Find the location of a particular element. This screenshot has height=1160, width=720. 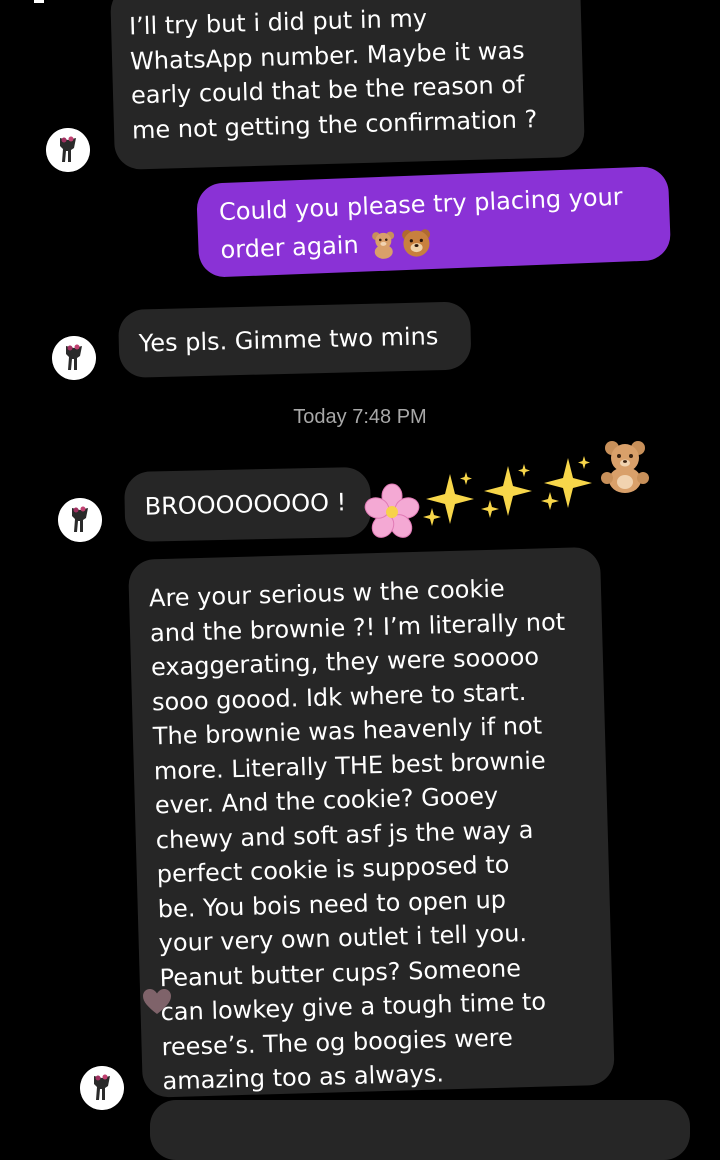

incoming-message-bubble: BROOOOOOOO ! is located at coordinates (248, 504).